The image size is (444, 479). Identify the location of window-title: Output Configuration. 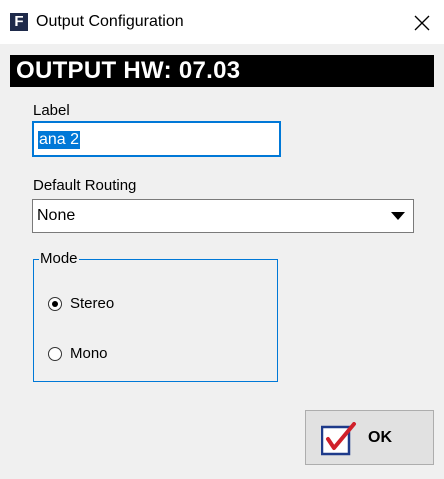
(110, 21).